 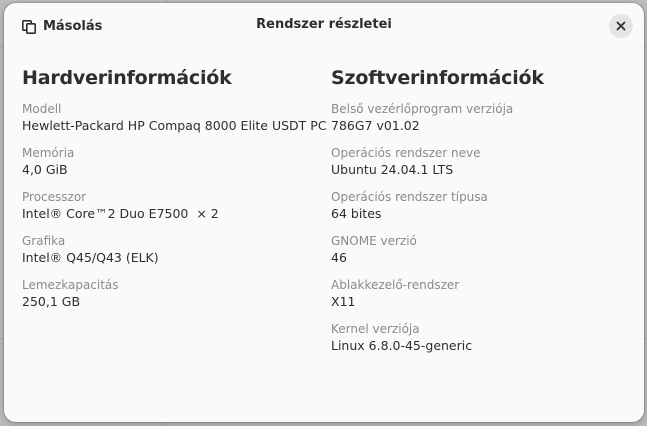 I want to click on info-label: GNOME verzió, so click(x=374, y=241).